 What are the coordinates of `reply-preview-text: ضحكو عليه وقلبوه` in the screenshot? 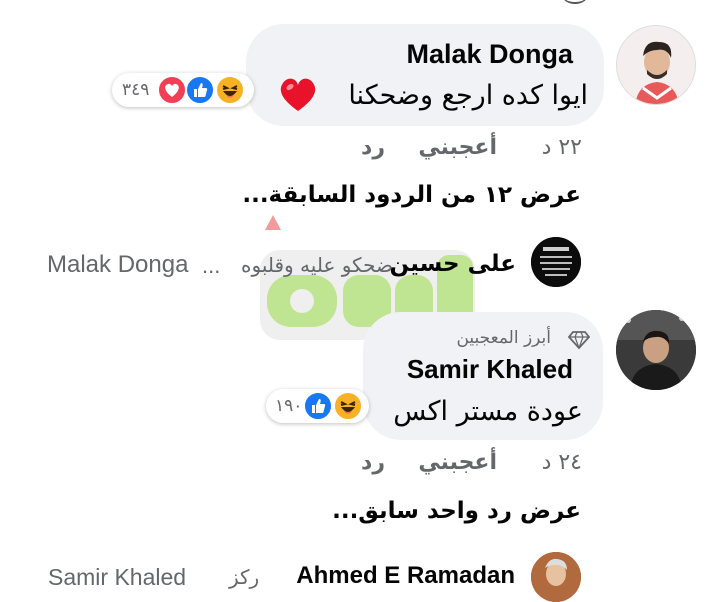 It's located at (317, 265).